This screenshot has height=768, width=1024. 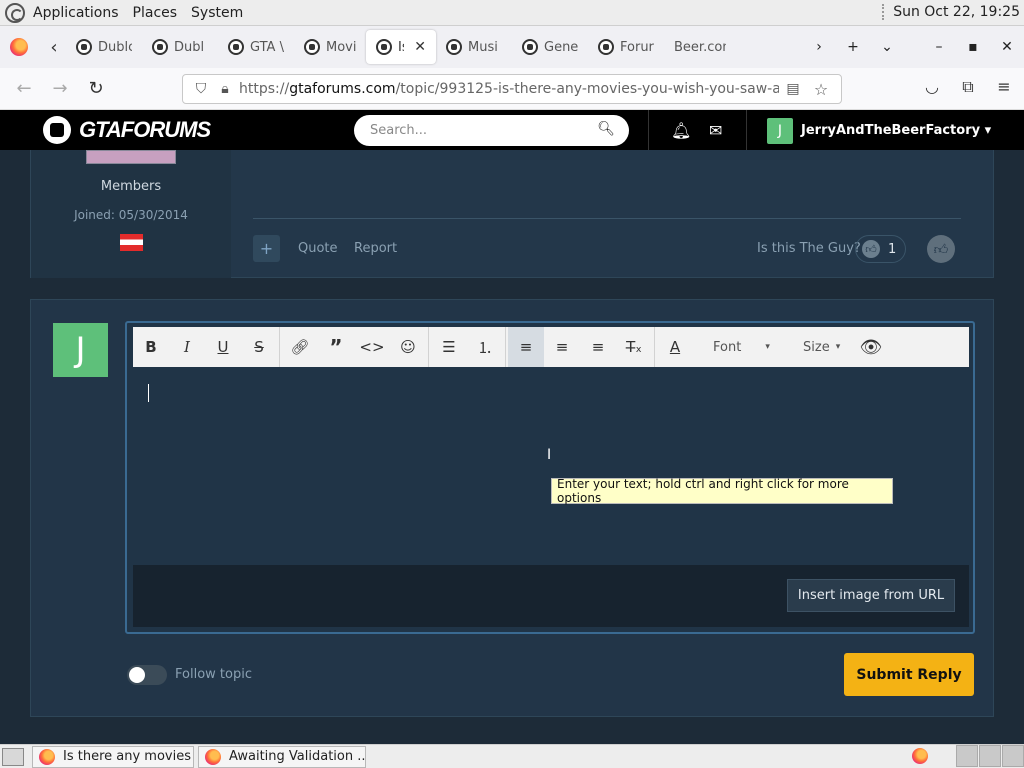 What do you see at coordinates (634, 347) in the screenshot?
I see `remove-format-icon: T̶ₓ` at bounding box center [634, 347].